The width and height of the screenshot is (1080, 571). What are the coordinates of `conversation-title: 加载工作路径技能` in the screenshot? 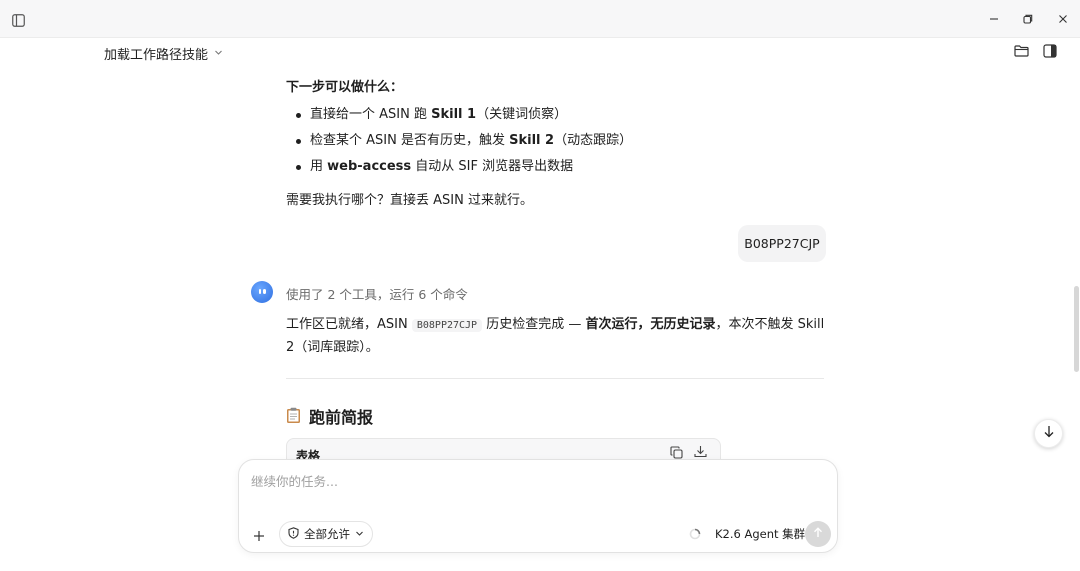 It's located at (163, 53).